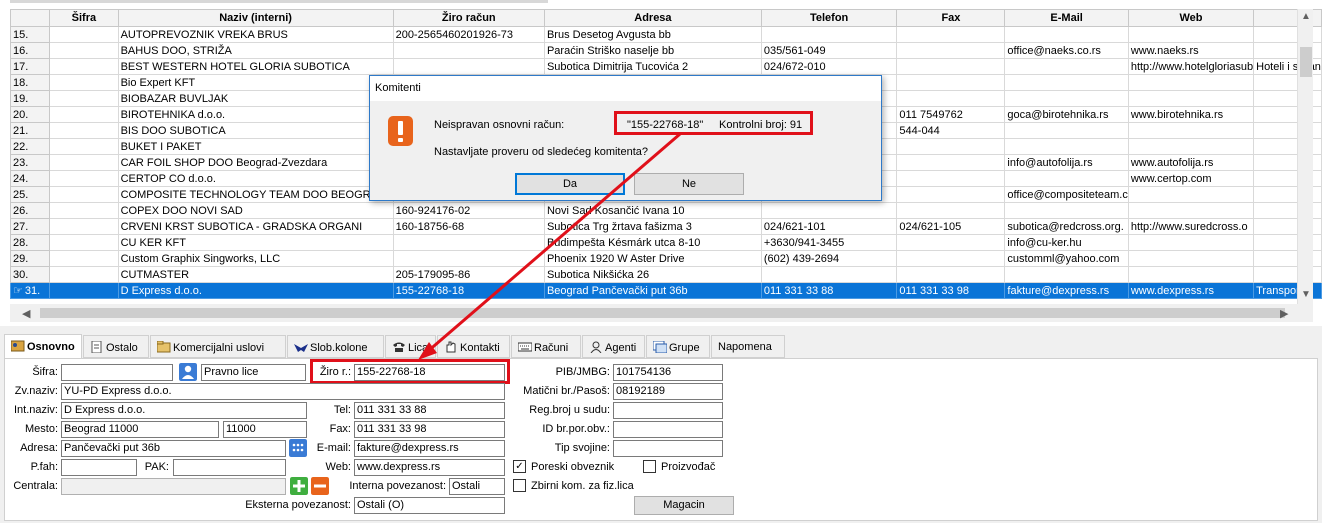 The image size is (1322, 523). What do you see at coordinates (951, 18) in the screenshot?
I see `column-header: Fax` at bounding box center [951, 18].